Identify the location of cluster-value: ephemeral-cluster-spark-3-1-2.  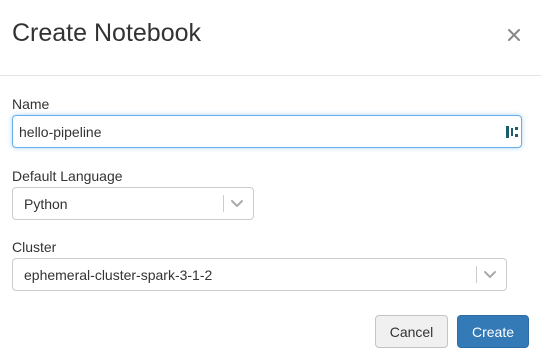
(118, 274).